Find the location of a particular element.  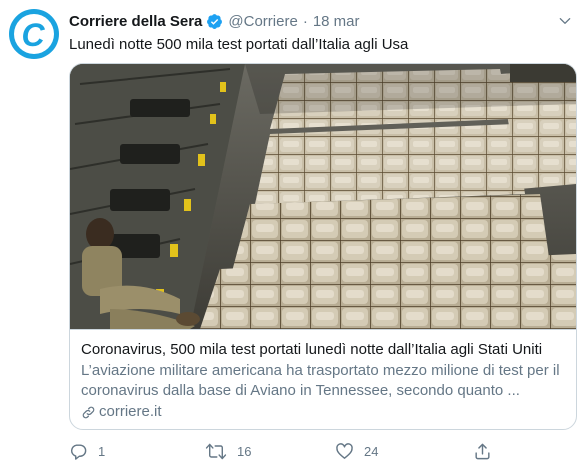

user-handle: @Corriere is located at coordinates (262, 21).